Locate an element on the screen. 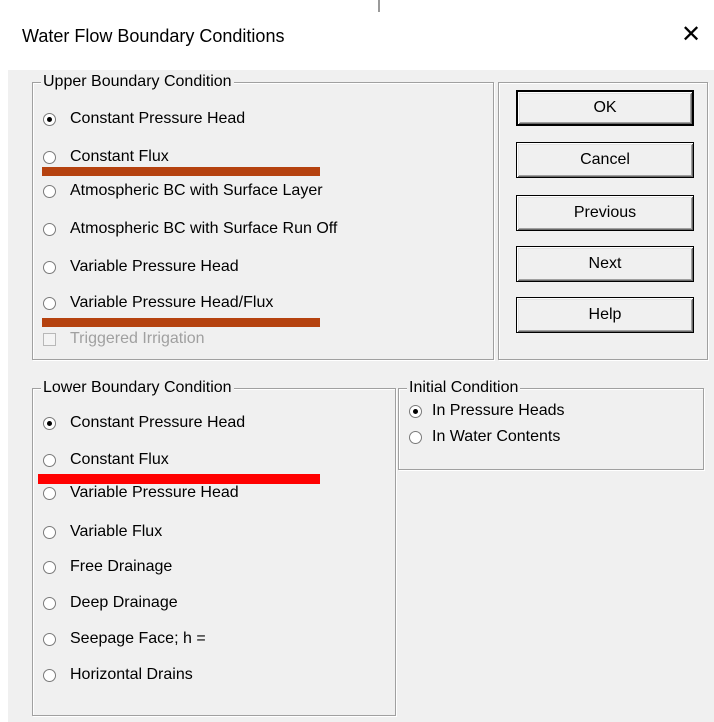 The width and height of the screenshot is (714, 722). lower-option-deep-drainage: Deep Drainage is located at coordinates (110, 603).